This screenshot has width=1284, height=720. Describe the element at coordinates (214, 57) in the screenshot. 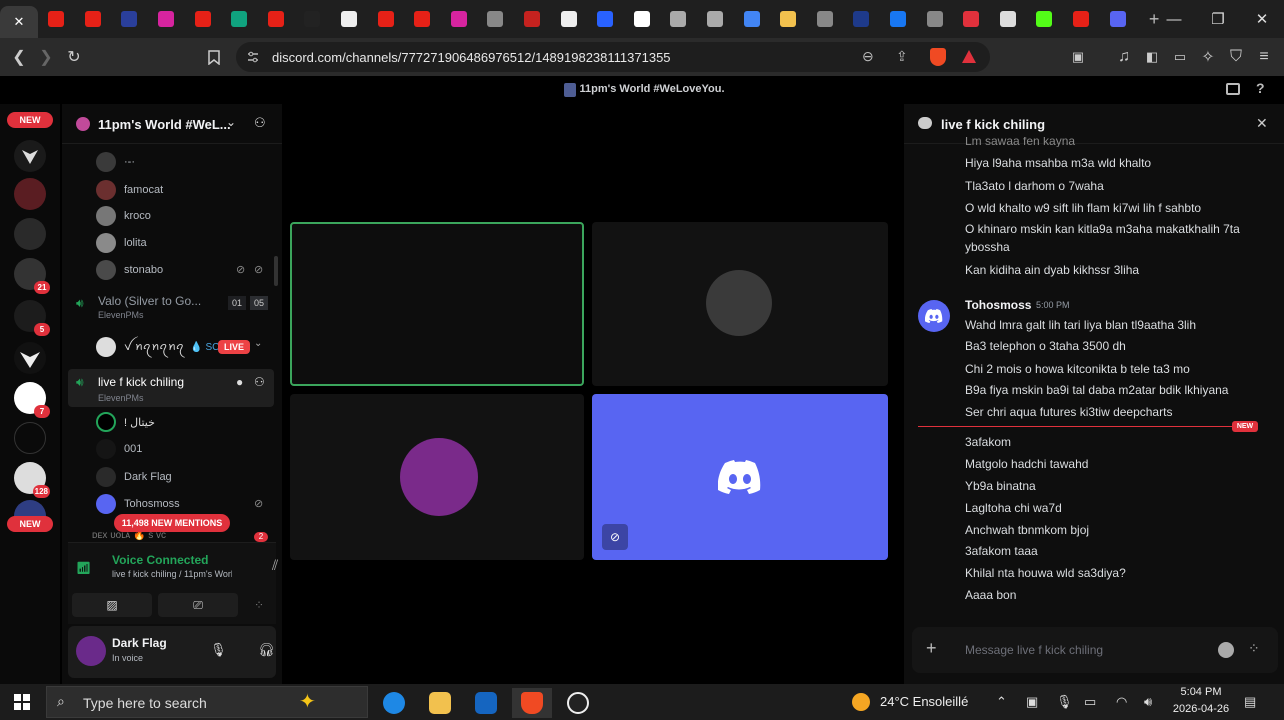

I see `bookmark-icon` at that location.